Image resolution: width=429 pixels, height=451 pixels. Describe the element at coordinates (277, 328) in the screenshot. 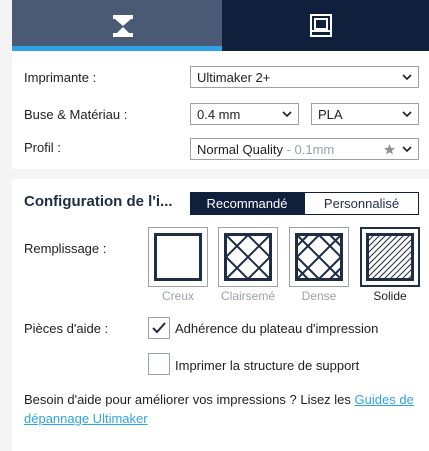

I see `adhesion-label: Adhérence du plateau d'impression` at that location.